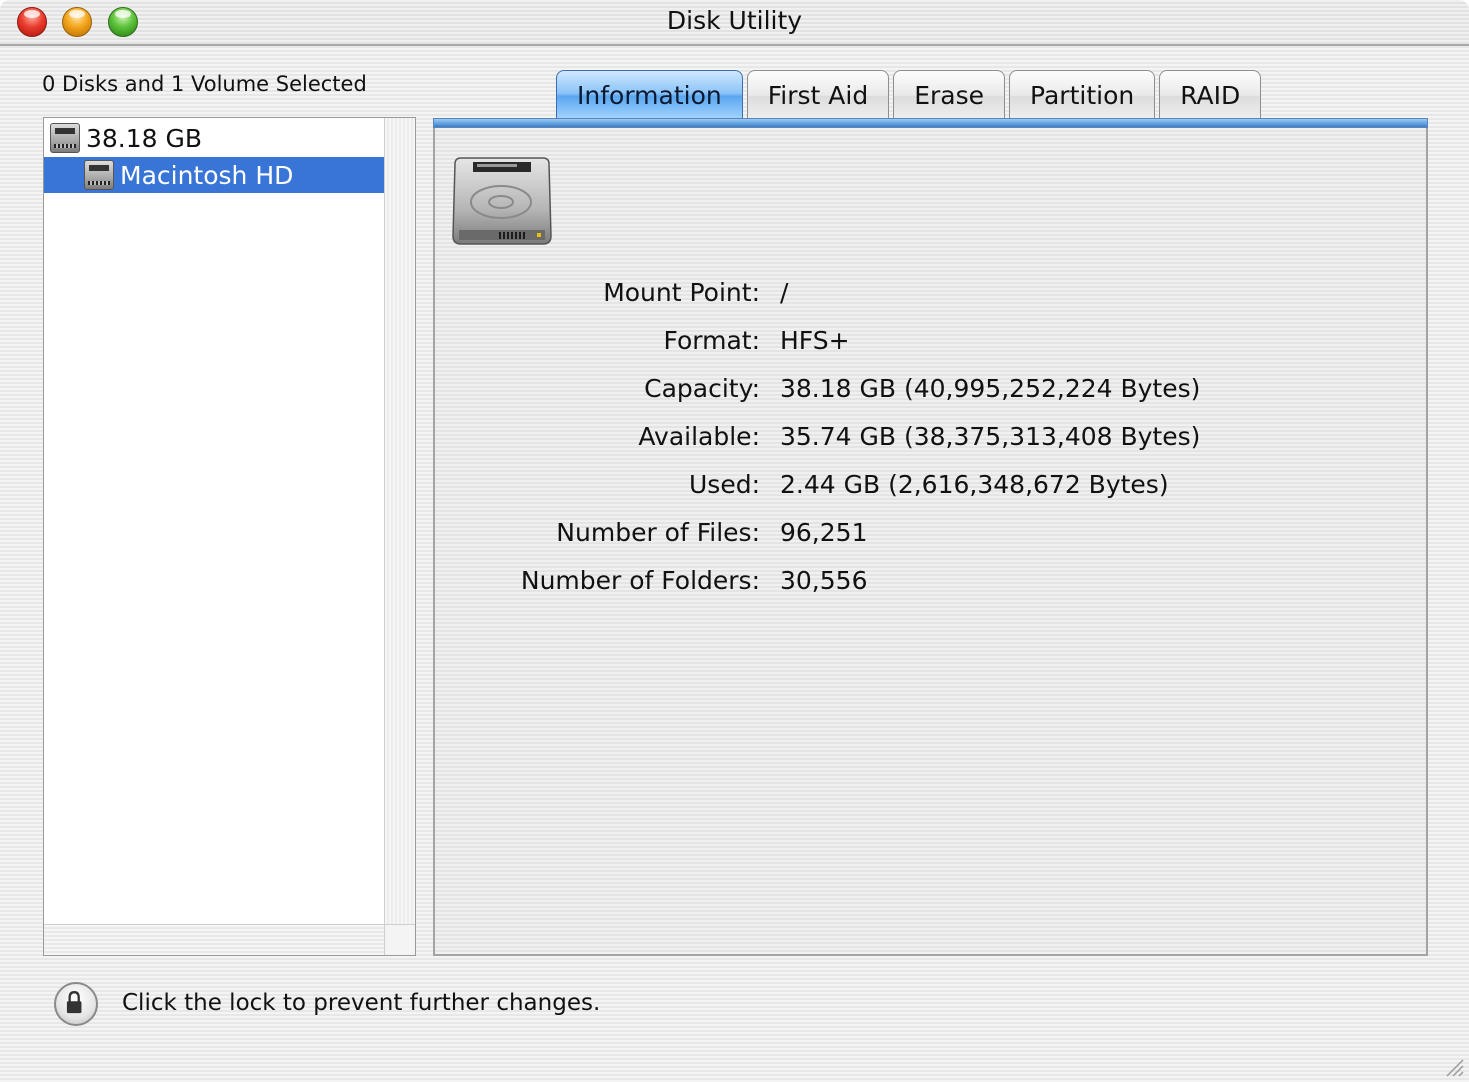  I want to click on title-bar: Disk Utility, so click(734, 23).